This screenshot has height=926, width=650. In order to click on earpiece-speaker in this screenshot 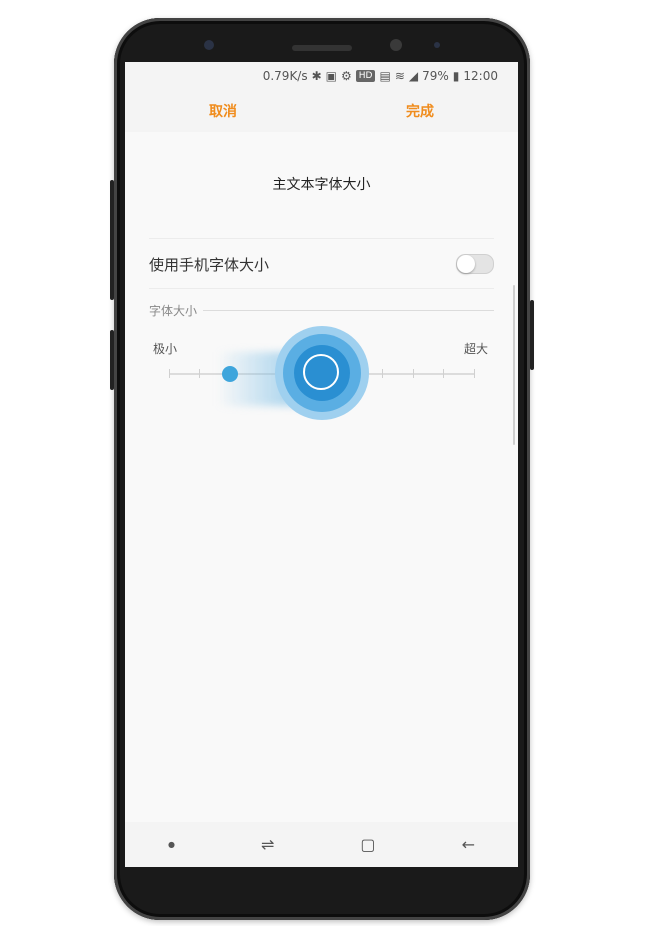, I will do `click(322, 48)`.